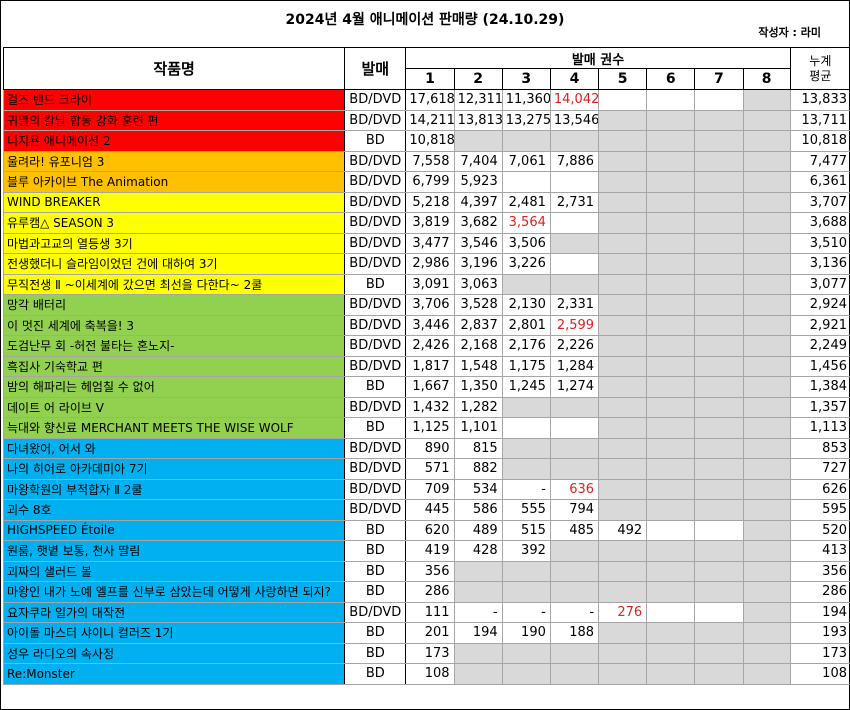 The width and height of the screenshot is (850, 710). I want to click on work-title-cell: 마왕인 내가 노예 엘프를 신부로 삼았는데 어떻게 사랑하면 되지?, so click(174, 592).